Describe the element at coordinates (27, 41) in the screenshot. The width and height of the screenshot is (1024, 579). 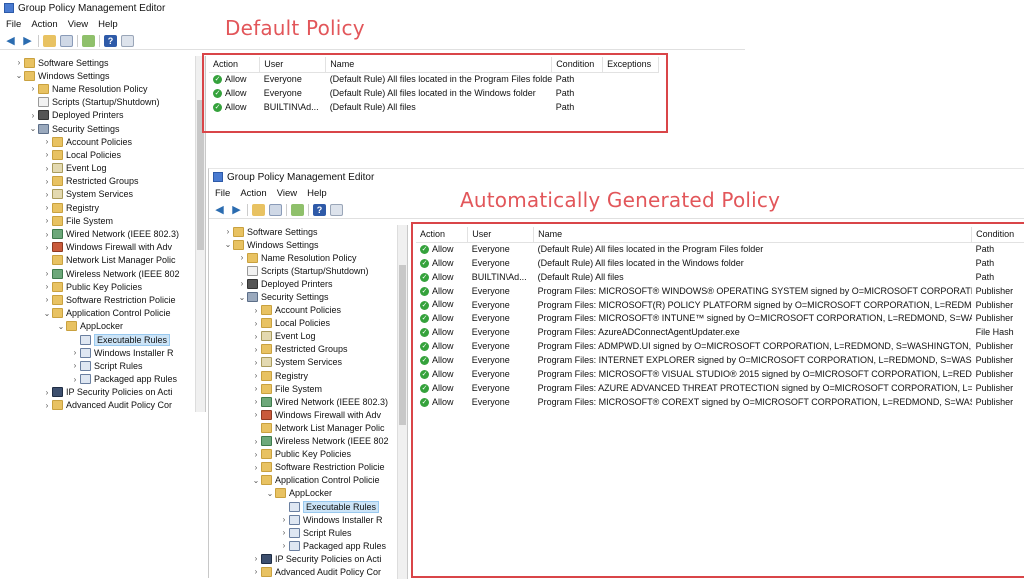
I see `forward-arrow-icon: ▶` at that location.